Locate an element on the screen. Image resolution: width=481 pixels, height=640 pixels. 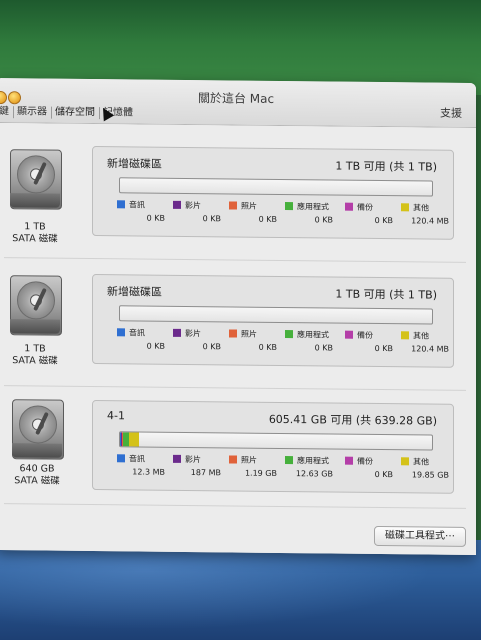
toolbar-tabs: 鍵 顯示器 儲存空間 記憶體 is located at coordinates (68, 112).